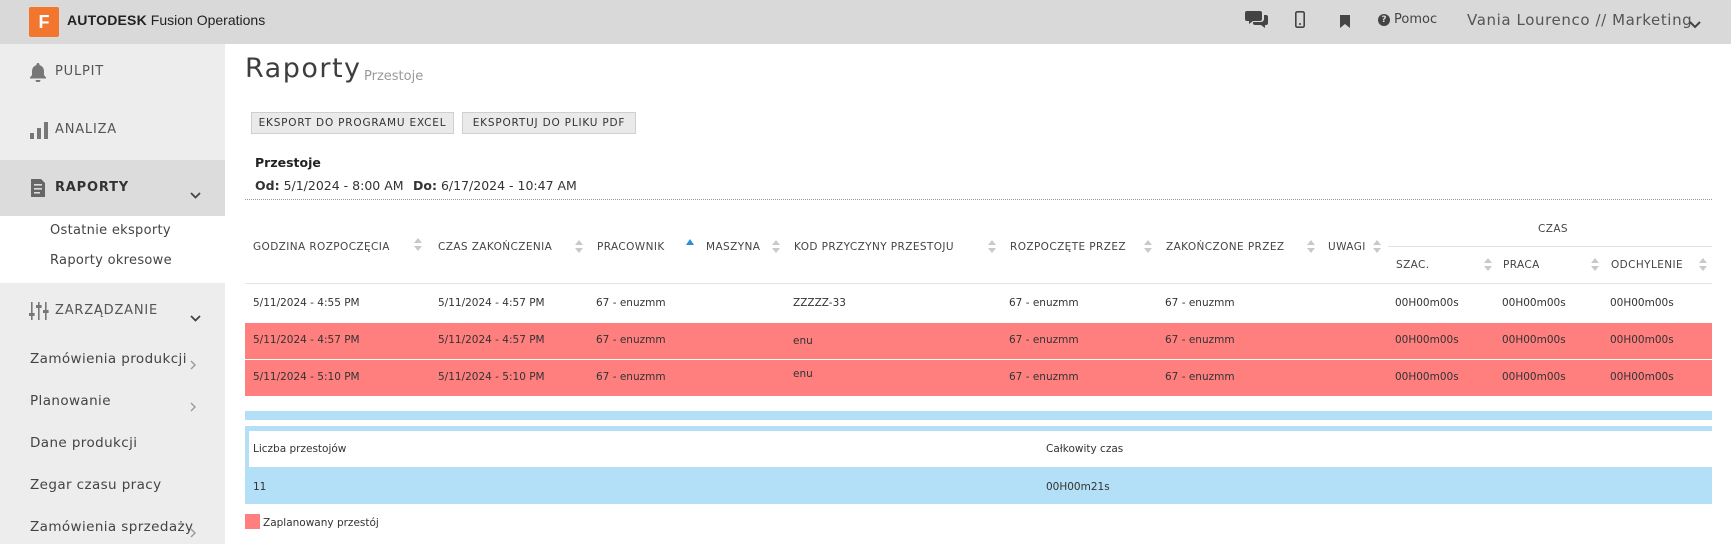 The height and width of the screenshot is (544, 1731). What do you see at coordinates (86, 129) in the screenshot?
I see `sidebar-item-label: ANALIZA` at bounding box center [86, 129].